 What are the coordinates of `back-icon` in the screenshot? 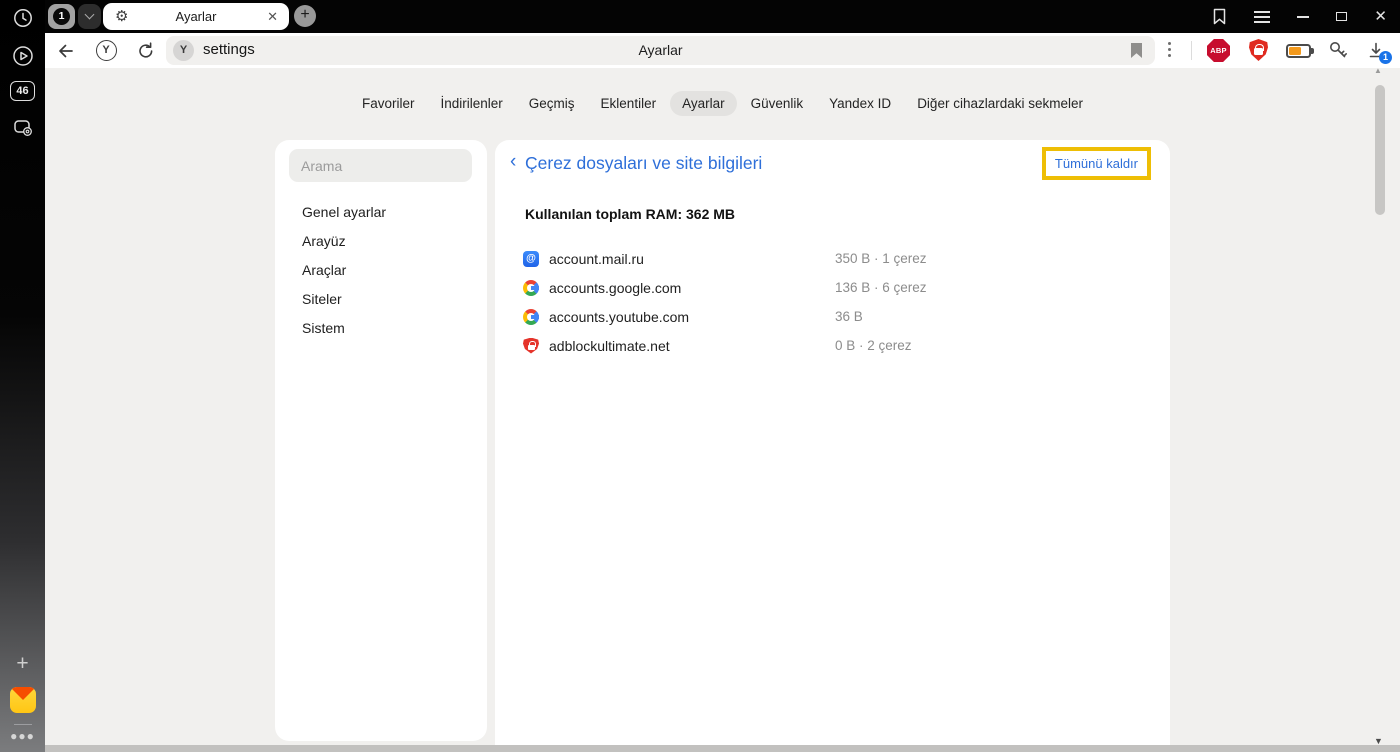 It's located at (66, 50).